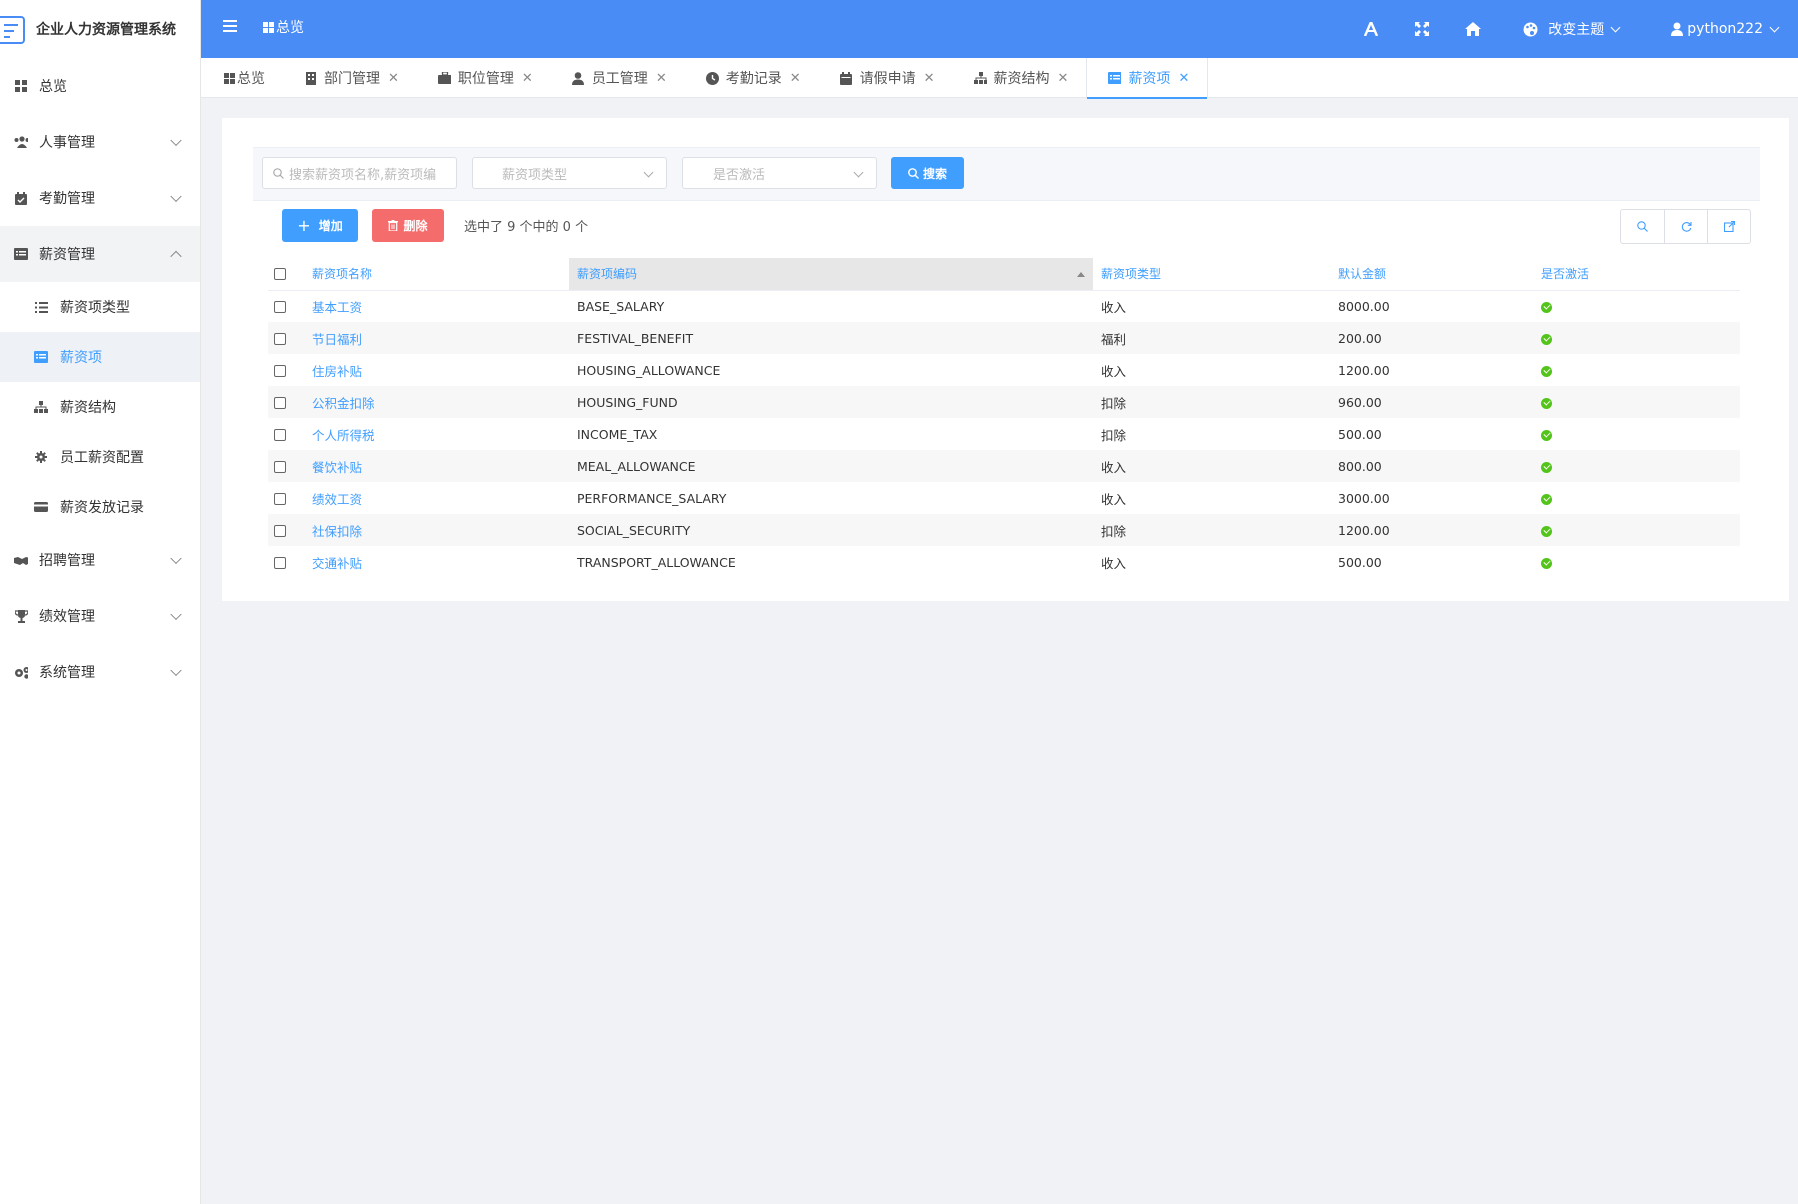 This screenshot has width=1798, height=1204. What do you see at coordinates (1211, 530) in the screenshot?
I see `salary-item-type: 扣除` at bounding box center [1211, 530].